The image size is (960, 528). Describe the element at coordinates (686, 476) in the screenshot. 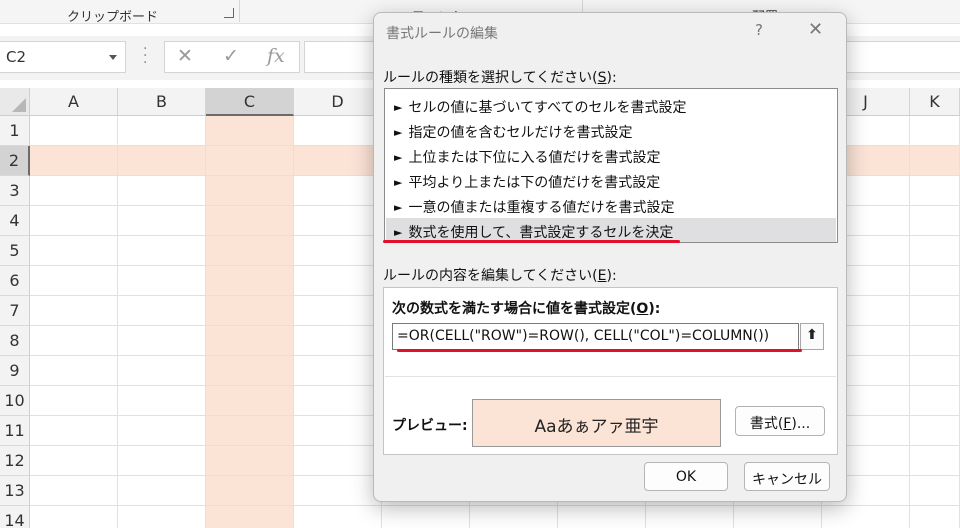

I see `ok-button: OK` at that location.